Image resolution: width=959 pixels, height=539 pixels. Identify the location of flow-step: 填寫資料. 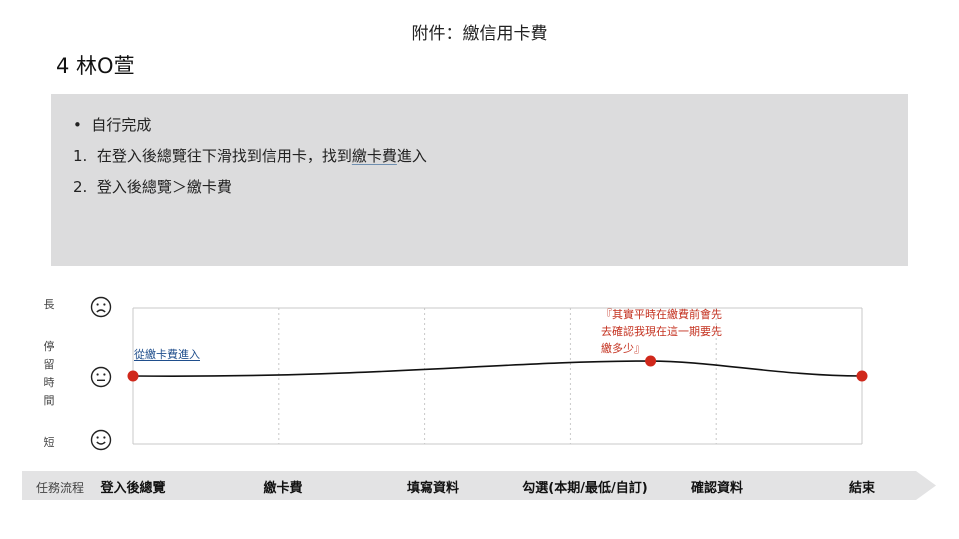
(433, 488).